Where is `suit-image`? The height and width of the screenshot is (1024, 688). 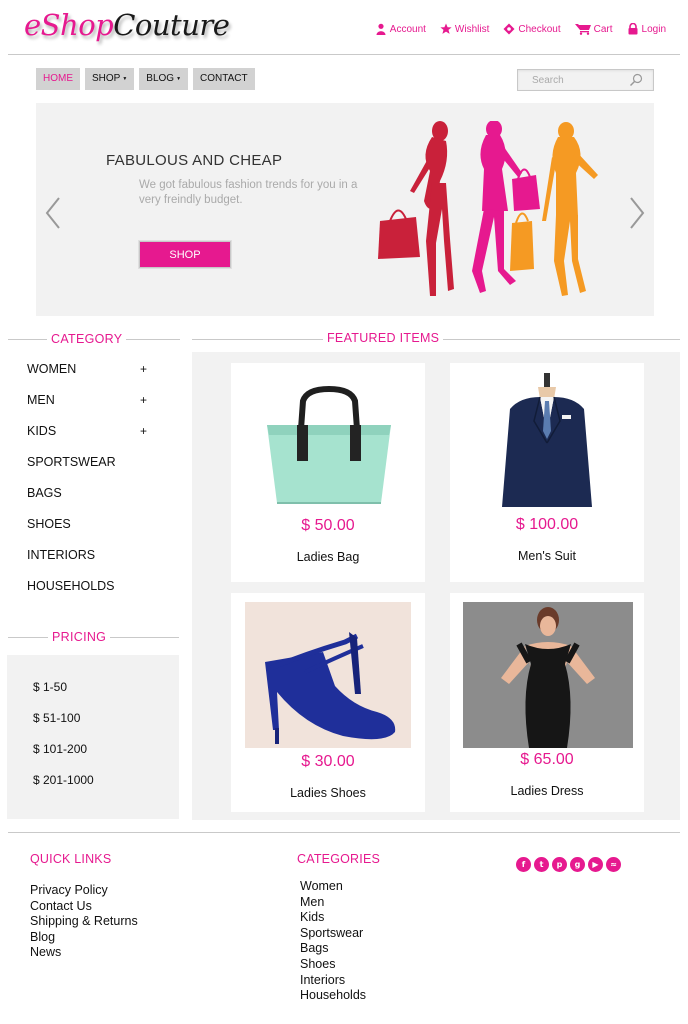
suit-image is located at coordinates (547, 440).